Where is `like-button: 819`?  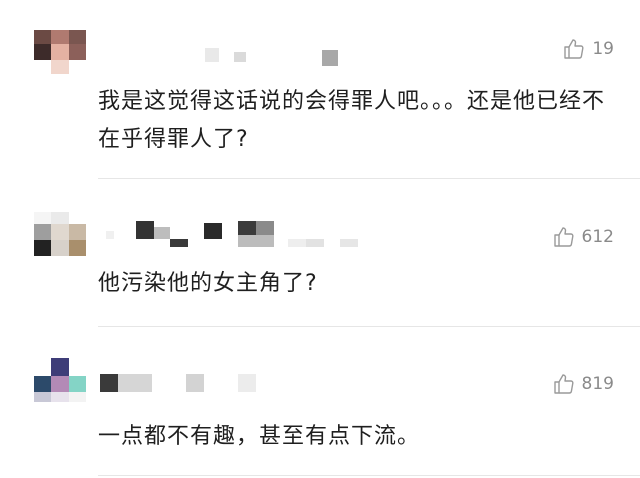
like-button: 819 is located at coordinates (583, 384).